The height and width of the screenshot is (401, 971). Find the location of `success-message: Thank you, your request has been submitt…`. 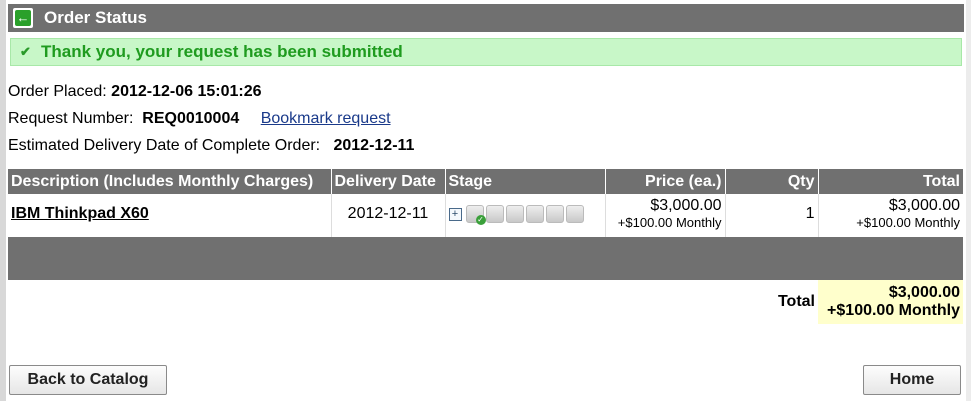

success-message: Thank you, your request has been submitt… is located at coordinates (222, 51).